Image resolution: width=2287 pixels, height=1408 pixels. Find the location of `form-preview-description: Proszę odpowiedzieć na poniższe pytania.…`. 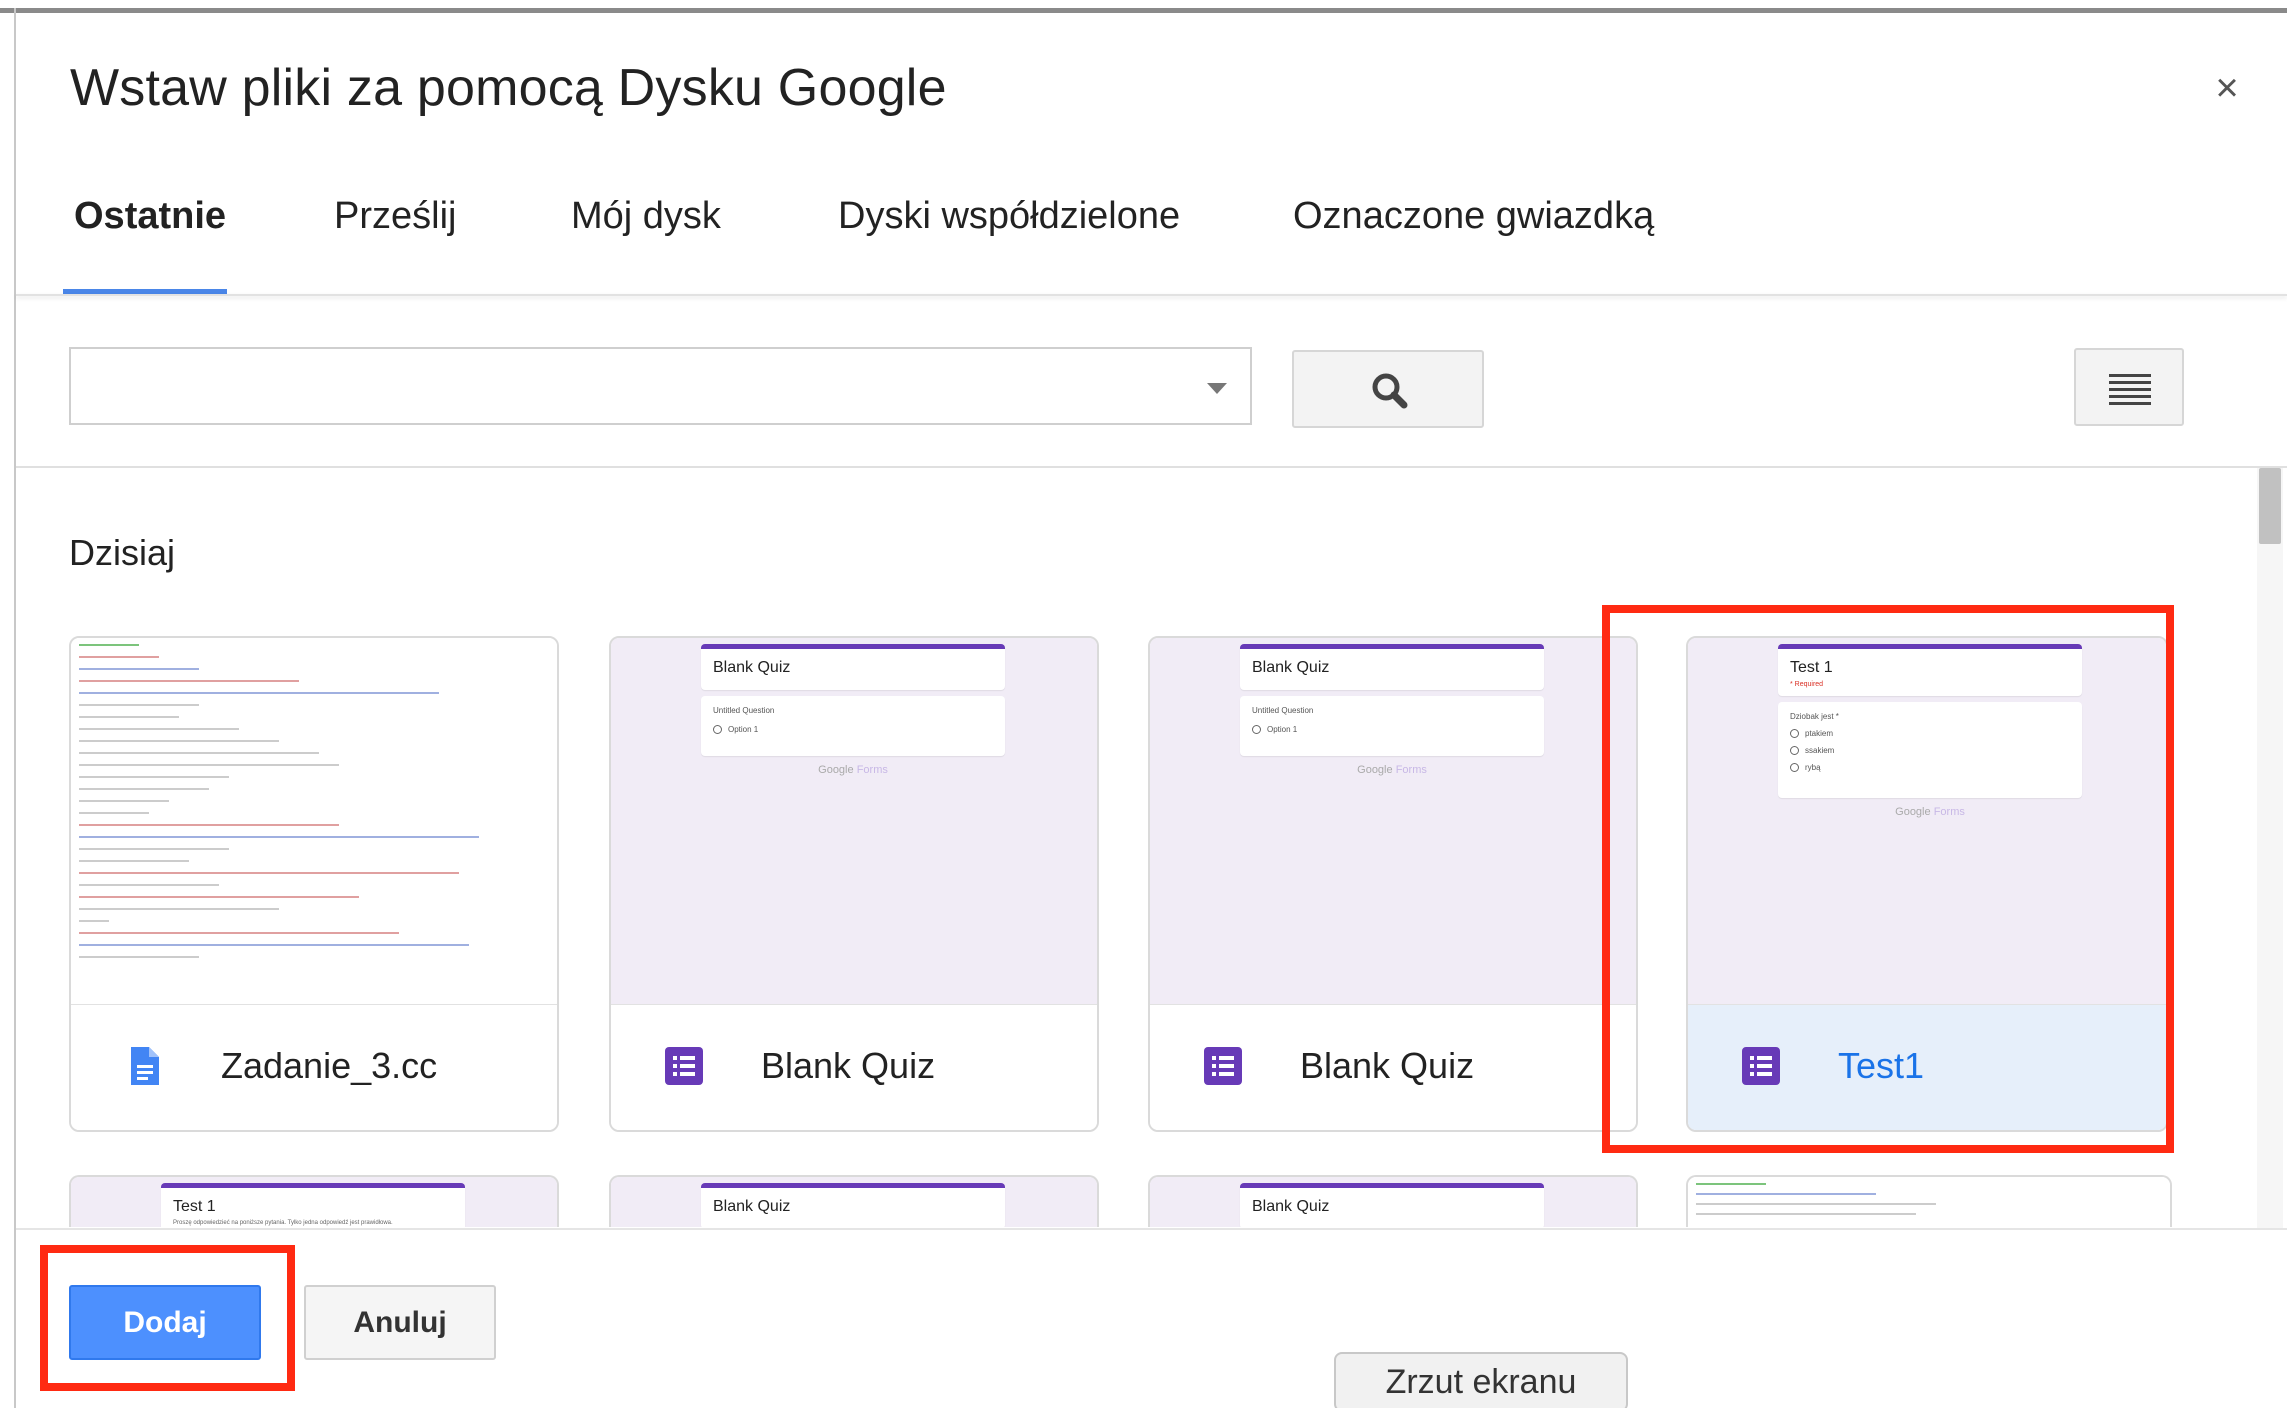

form-preview-description: Proszę odpowiedzieć na poniższe pytania.… is located at coordinates (283, 1223).